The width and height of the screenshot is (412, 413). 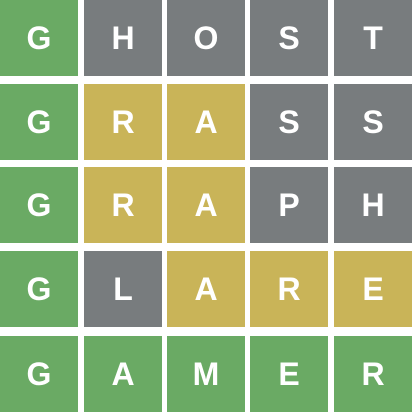 What do you see at coordinates (289, 38) in the screenshot?
I see `tile-r1-c4-absent: S` at bounding box center [289, 38].